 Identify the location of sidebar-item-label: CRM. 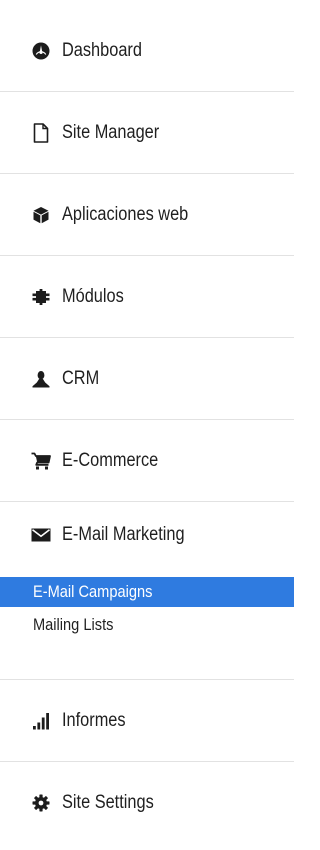
(81, 378).